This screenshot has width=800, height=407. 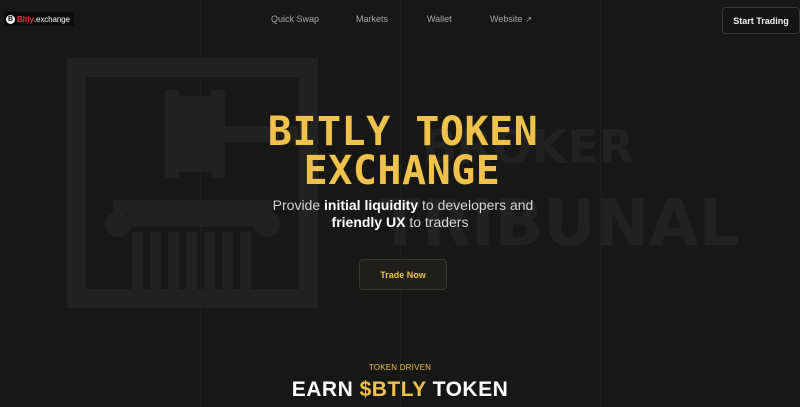 I want to click on nav-link-website-label: Website, so click(x=506, y=19).